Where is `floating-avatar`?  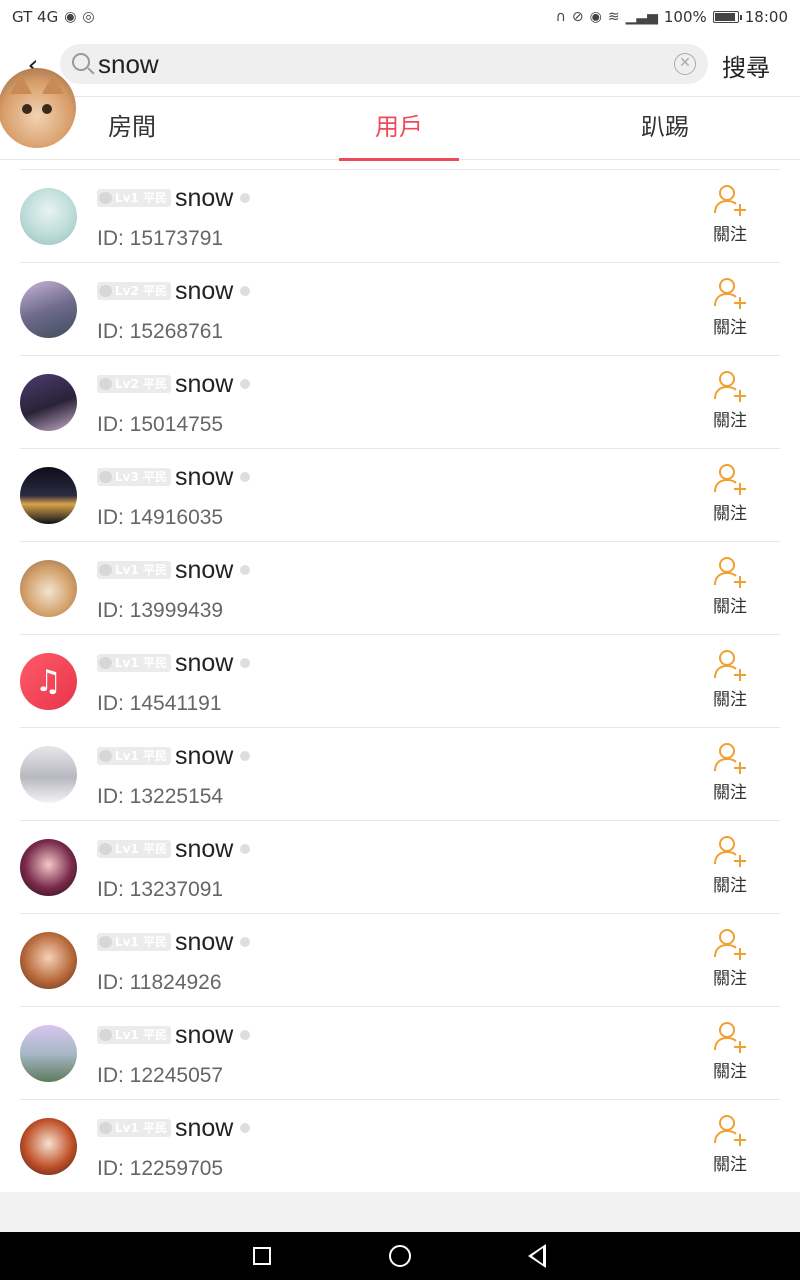
floating-avatar is located at coordinates (38, 108).